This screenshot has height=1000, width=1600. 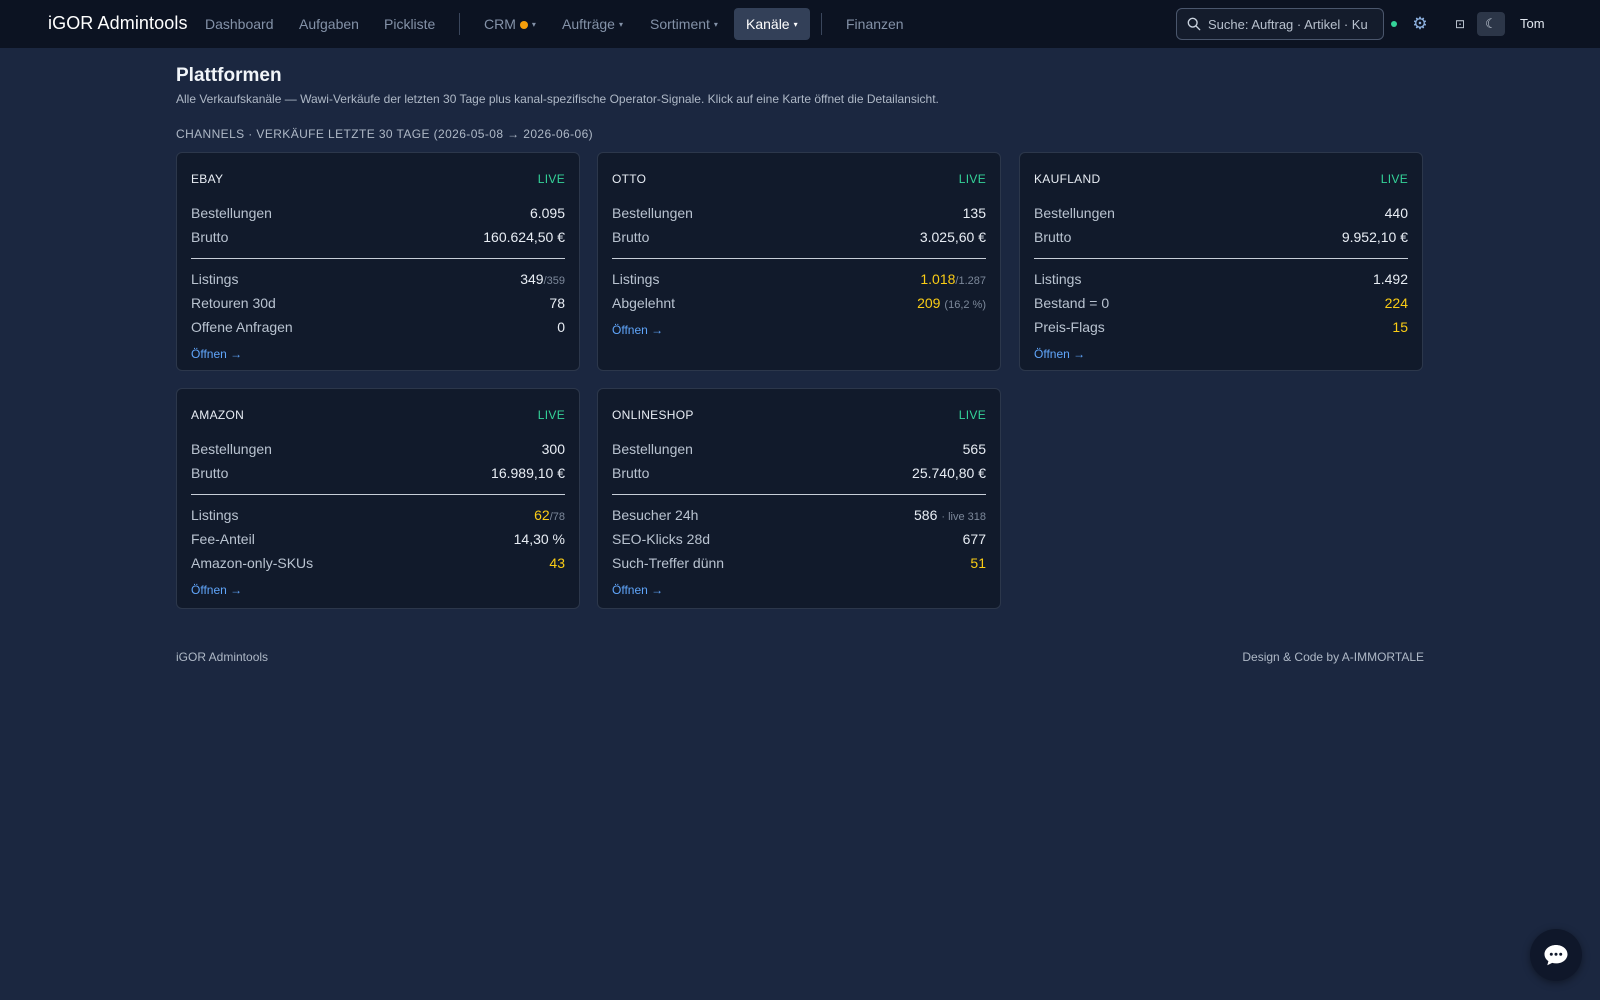 What do you see at coordinates (821, 24) in the screenshot?
I see `nav-divider` at bounding box center [821, 24].